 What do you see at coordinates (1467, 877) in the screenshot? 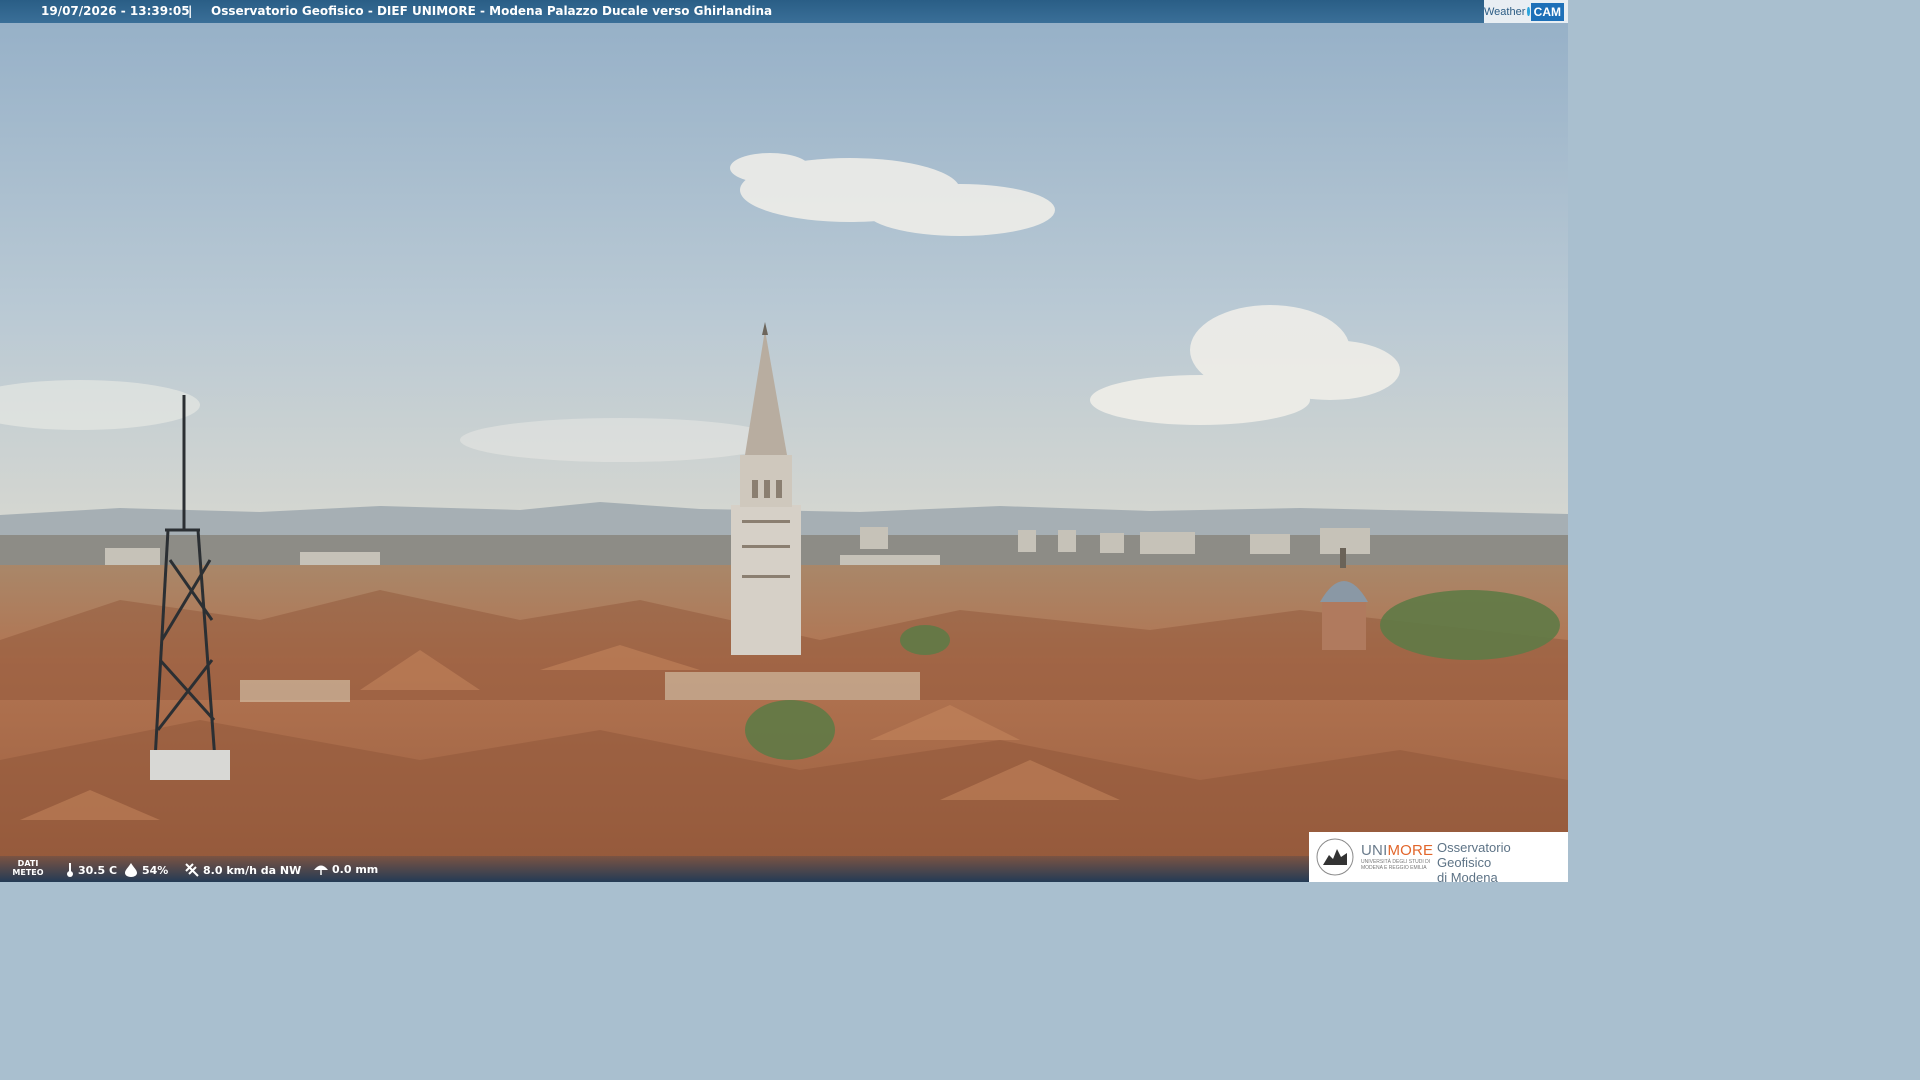
I see `observatory-line2: di Modena` at bounding box center [1467, 877].